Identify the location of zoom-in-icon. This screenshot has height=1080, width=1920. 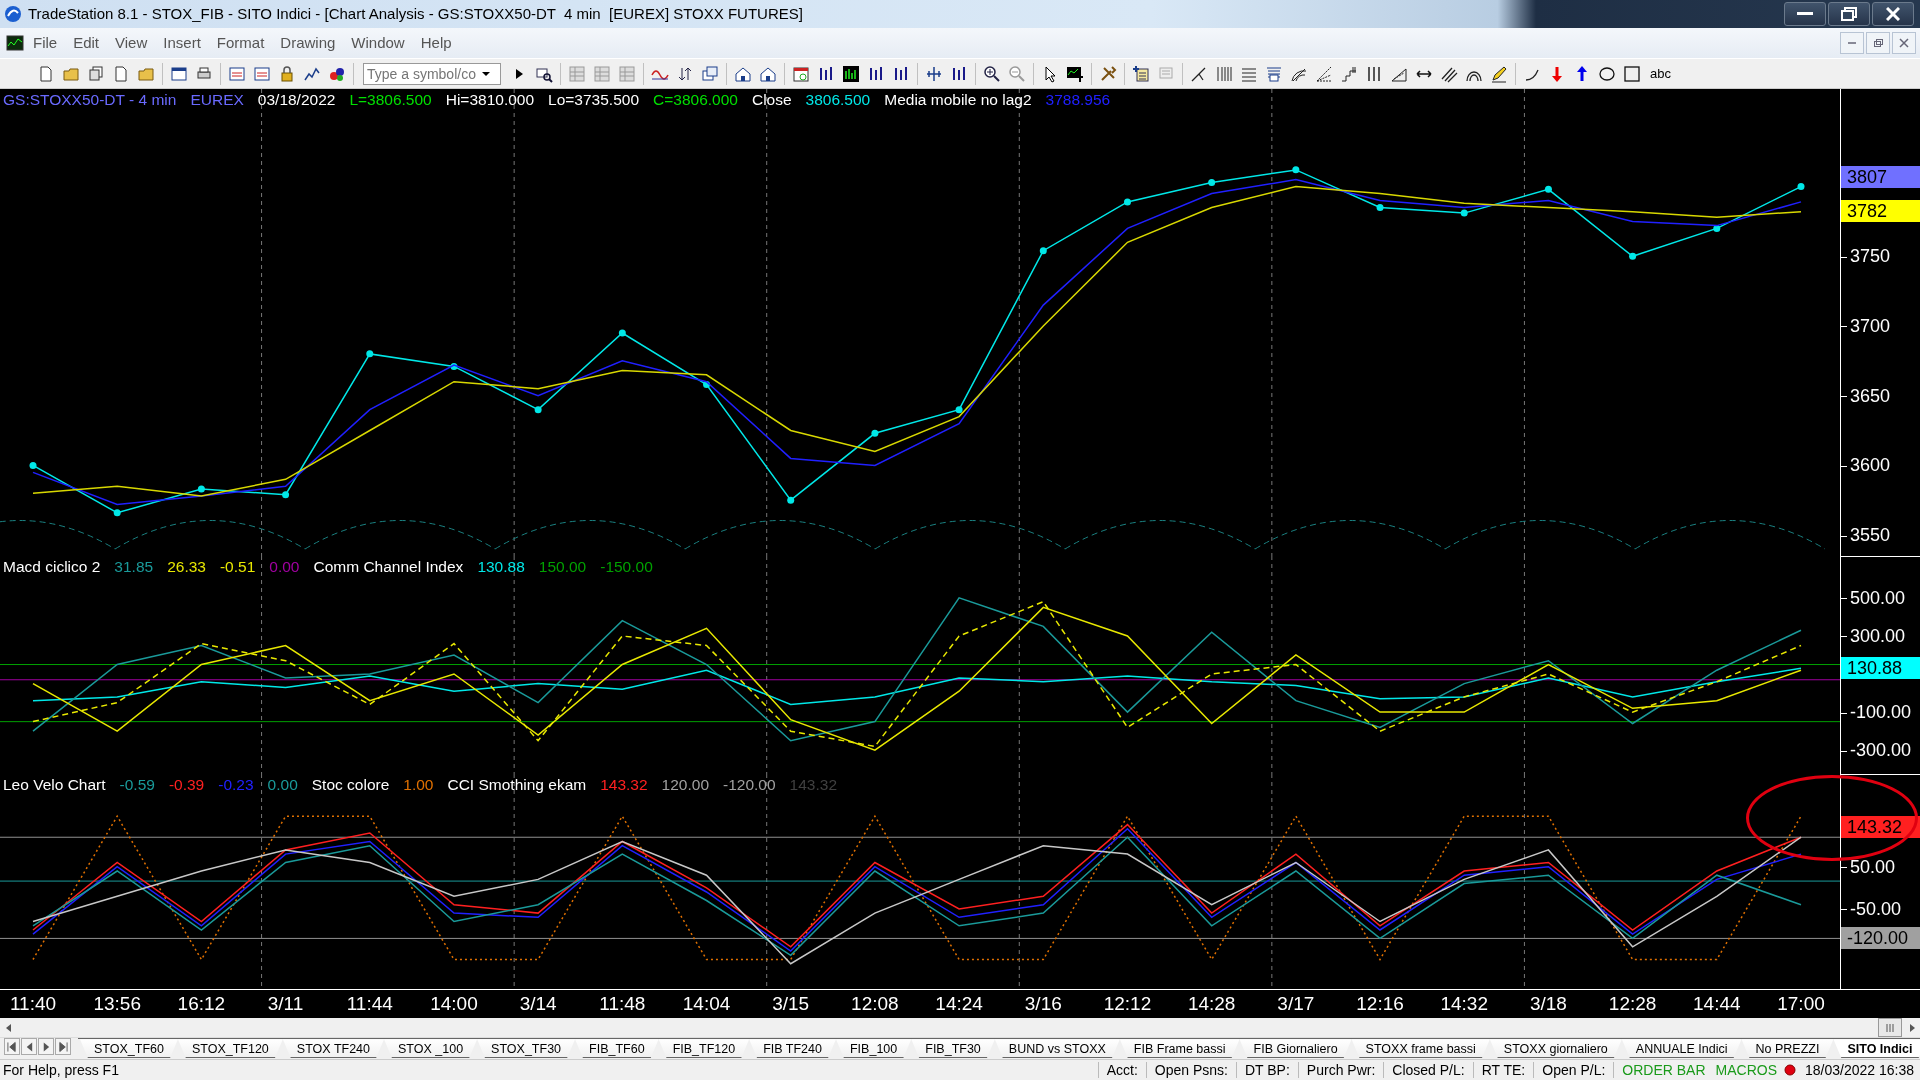
(992, 73).